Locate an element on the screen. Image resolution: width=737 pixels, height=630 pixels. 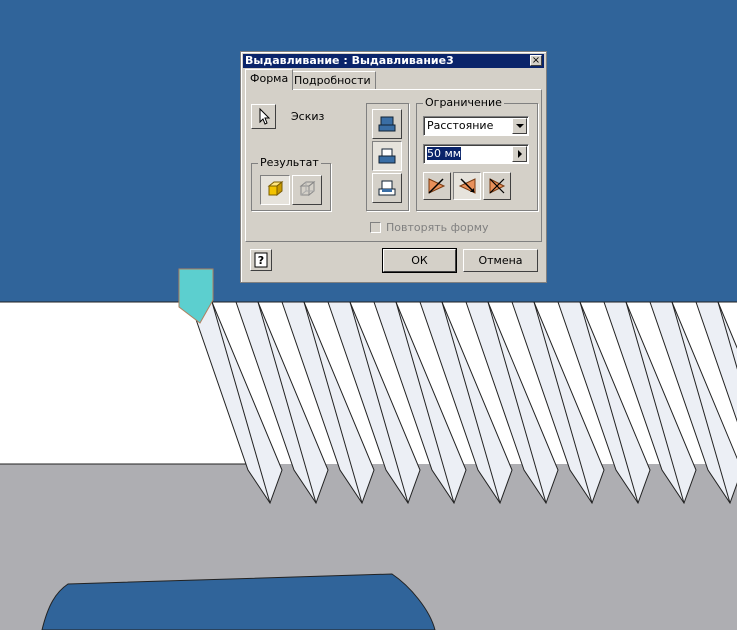
extent-group: Ограничение Расстояние 50 мм is located at coordinates (477, 153).